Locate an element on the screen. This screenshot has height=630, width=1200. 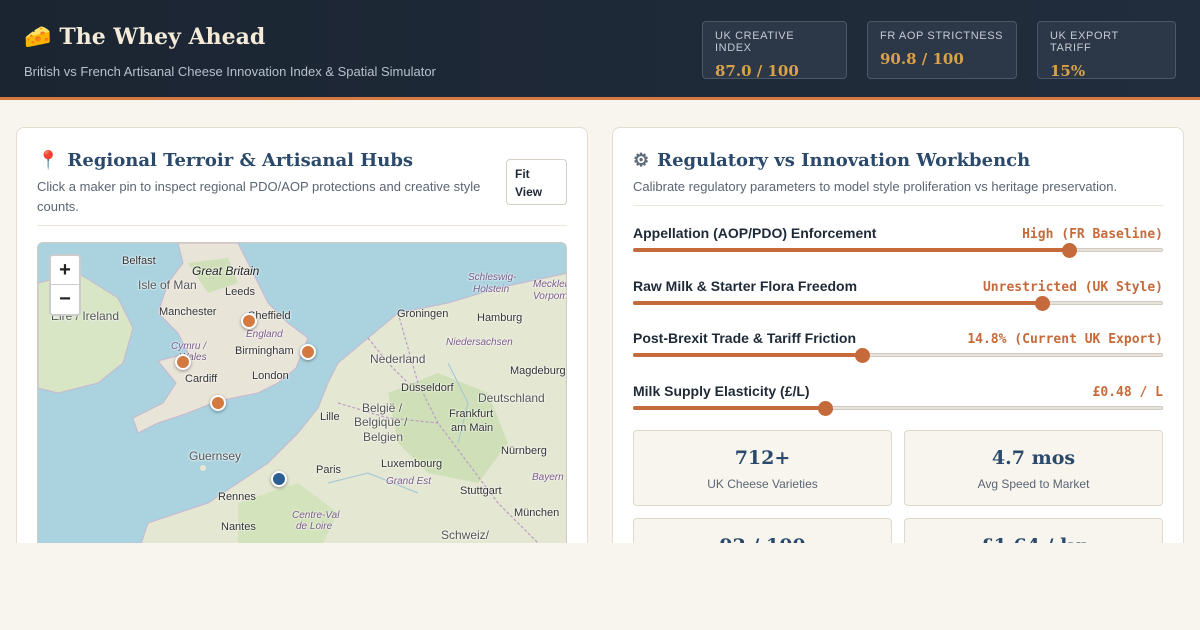
zoom-control: + − is located at coordinates (65, 285).